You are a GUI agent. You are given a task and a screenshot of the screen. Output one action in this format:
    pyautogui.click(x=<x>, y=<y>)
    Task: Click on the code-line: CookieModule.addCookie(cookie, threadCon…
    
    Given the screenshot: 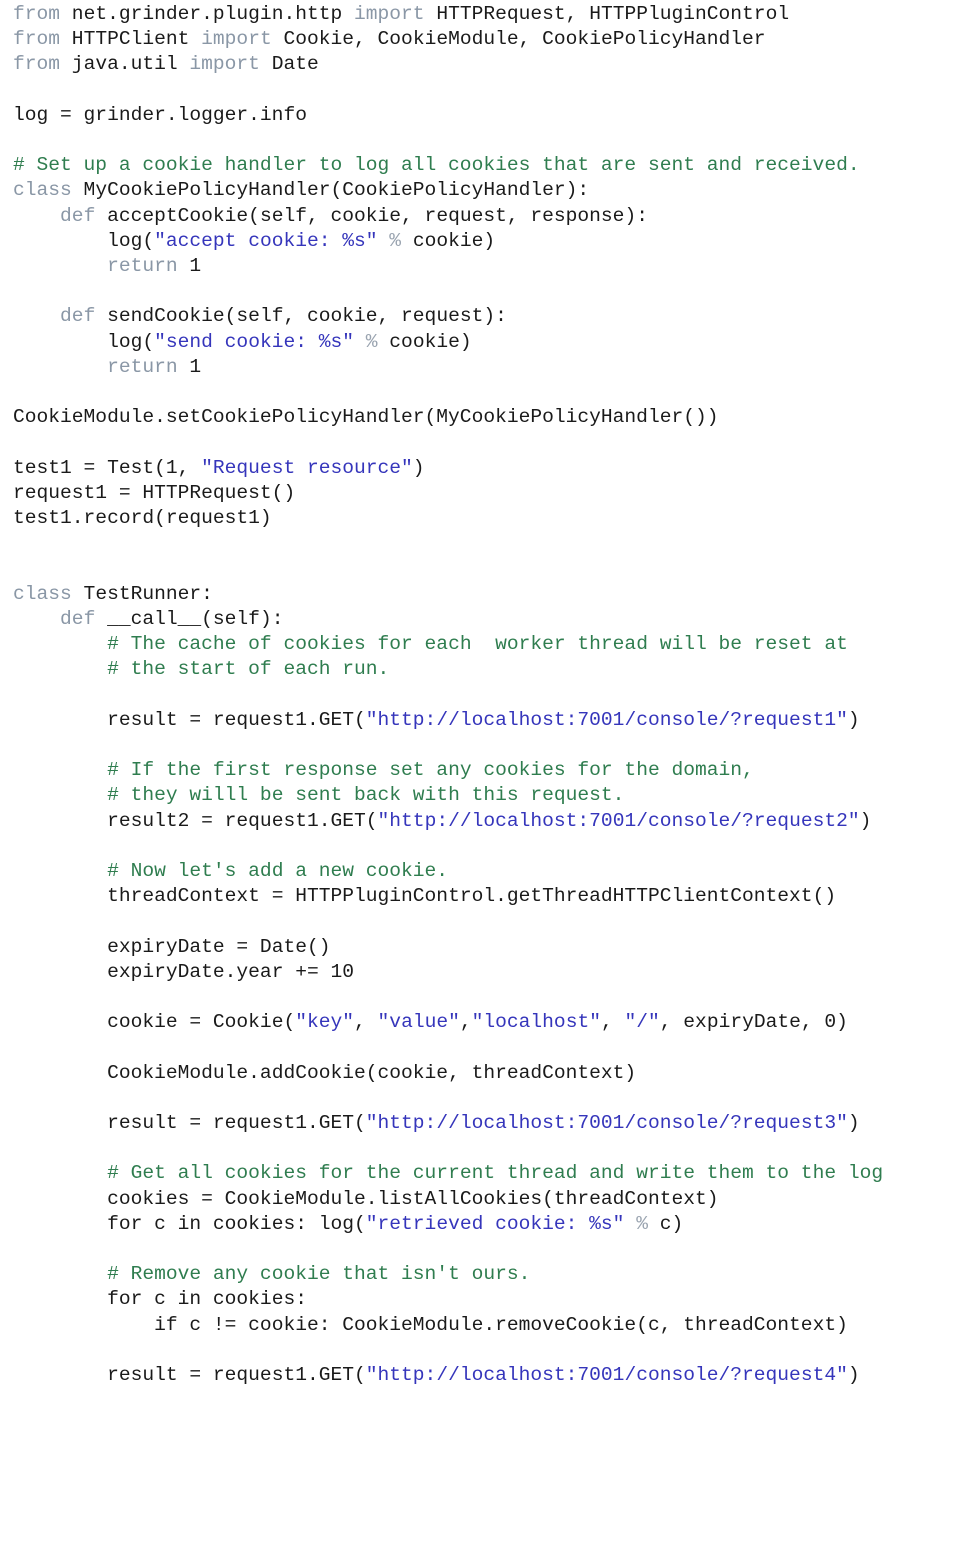 What is the action you would take?
    pyautogui.click(x=486, y=1073)
    